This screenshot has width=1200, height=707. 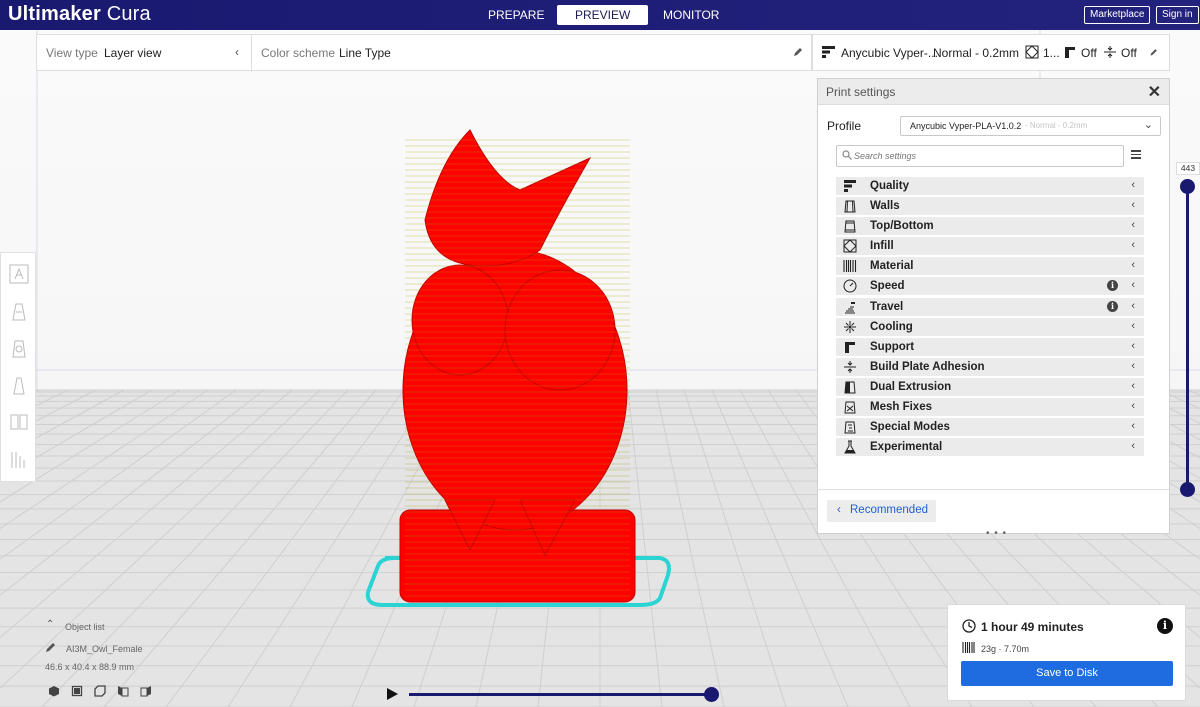 I want to click on settings-category-infill: Infill ‹, so click(x=990, y=246).